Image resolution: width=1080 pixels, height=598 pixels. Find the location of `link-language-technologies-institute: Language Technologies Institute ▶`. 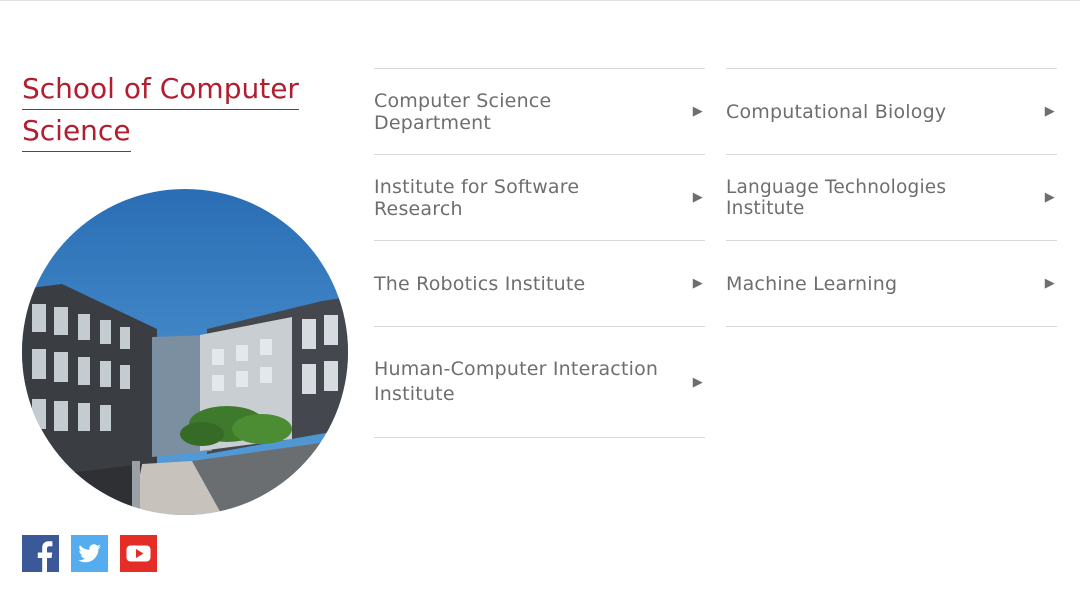

link-language-technologies-institute: Language Technologies Institute ▶ is located at coordinates (891, 197).